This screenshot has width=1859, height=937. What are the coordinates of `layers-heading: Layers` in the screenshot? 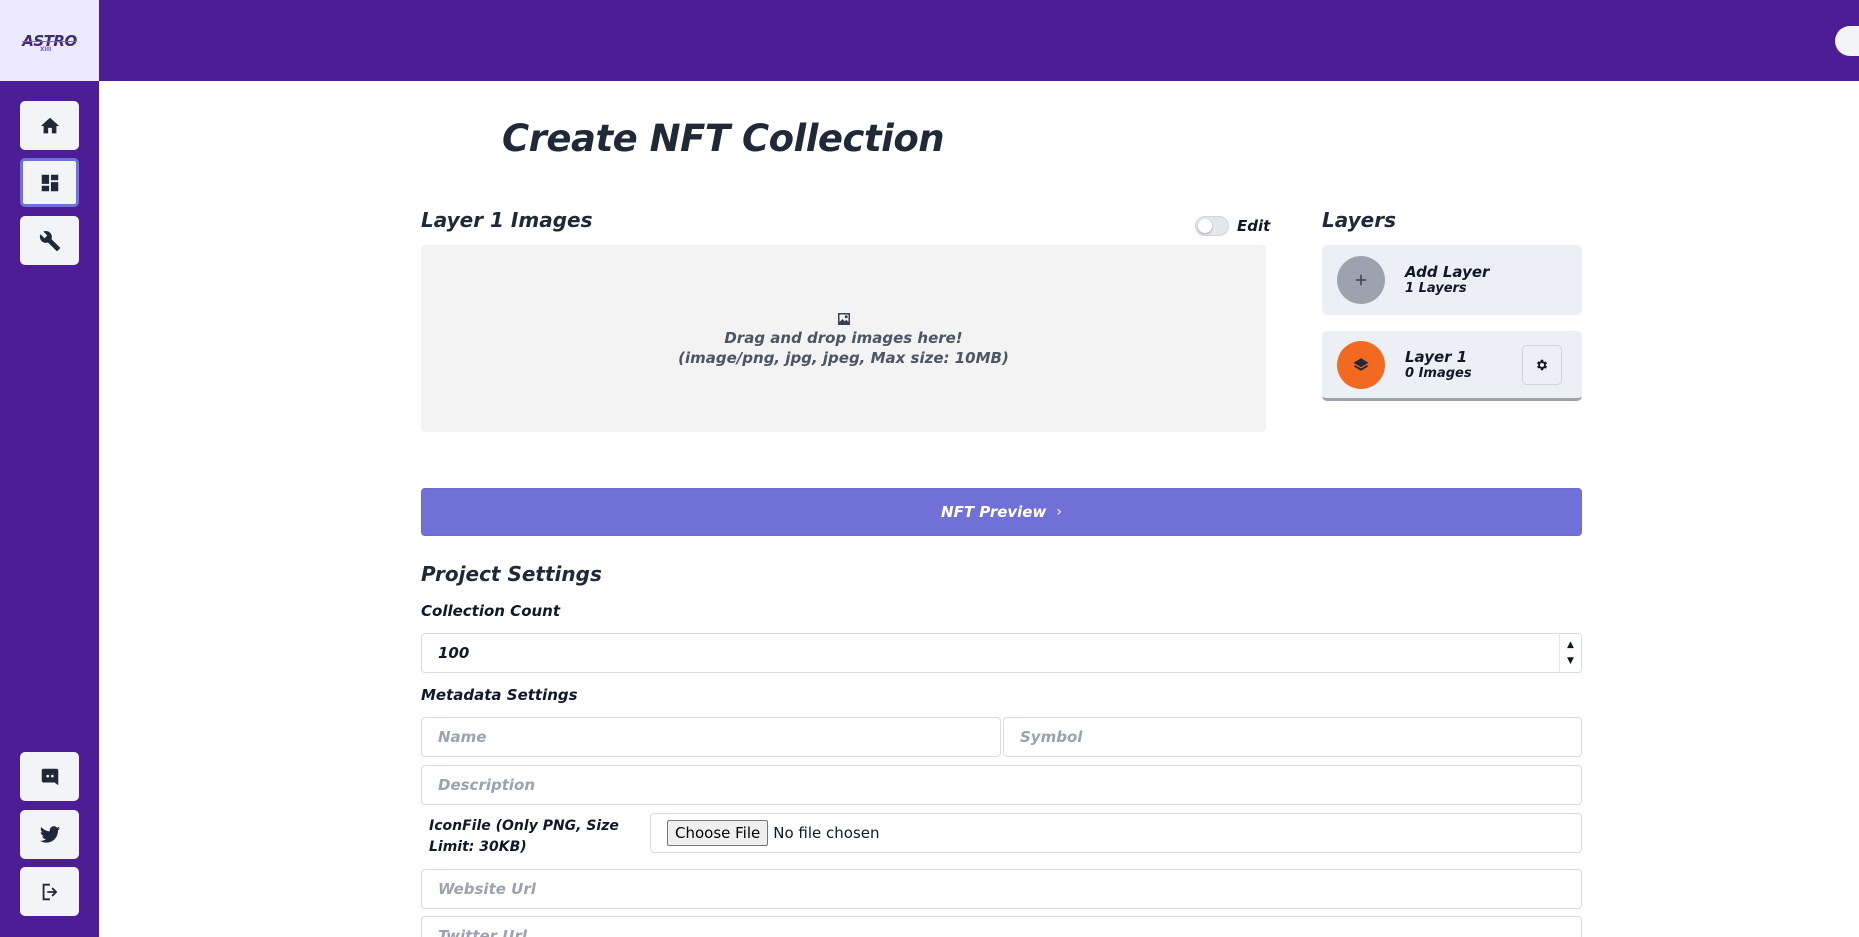 It's located at (1359, 220).